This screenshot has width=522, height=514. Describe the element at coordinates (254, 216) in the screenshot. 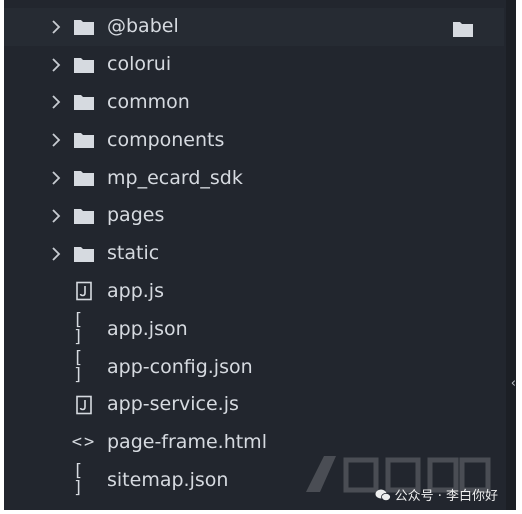

I see `tree-item-pages: pages` at that location.